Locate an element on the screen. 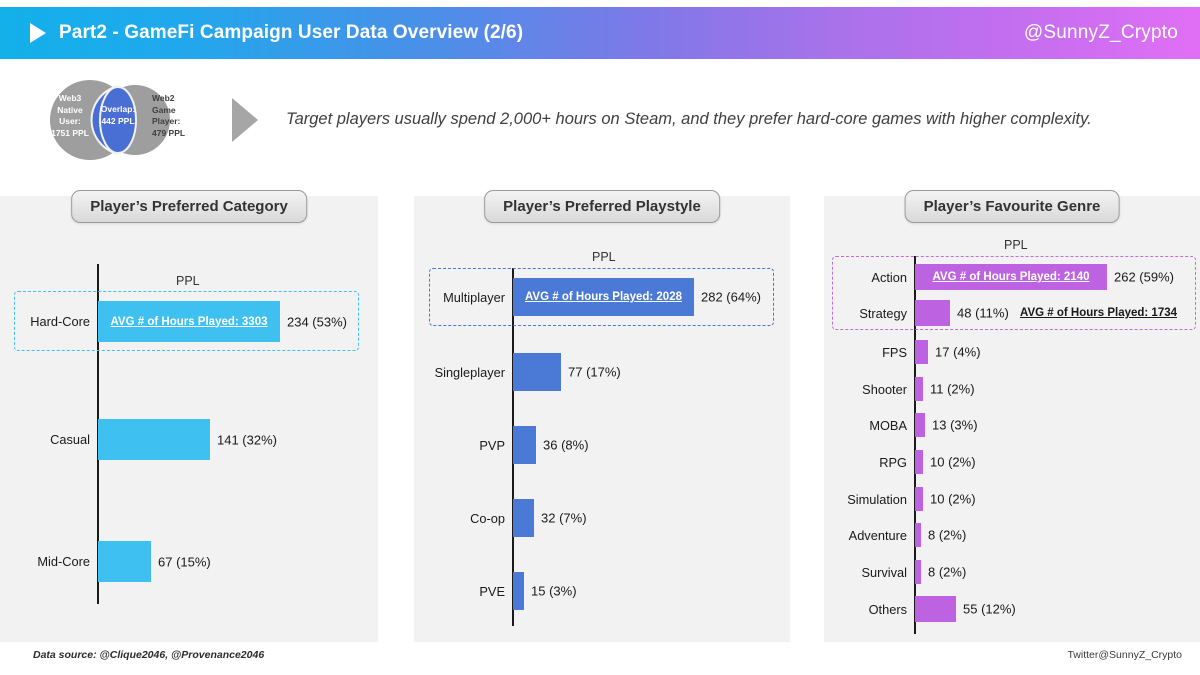 This screenshot has width=1200, height=675. bar-row-fps: FPS 17 (4%) is located at coordinates (931, 352).